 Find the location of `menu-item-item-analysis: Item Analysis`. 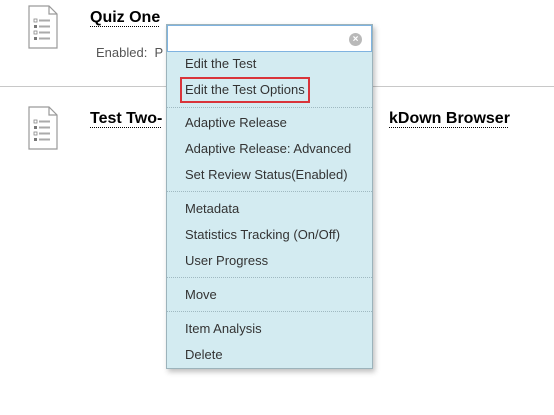

menu-item-item-analysis: Item Analysis is located at coordinates (223, 329).